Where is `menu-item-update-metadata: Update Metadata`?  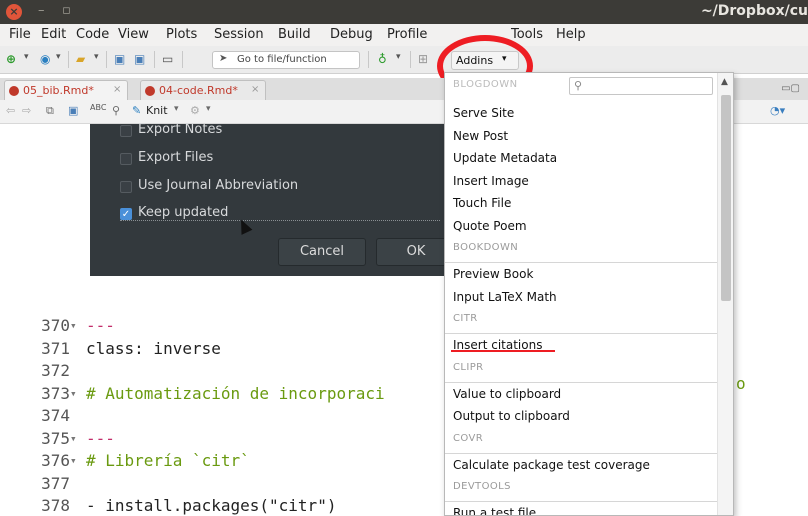 menu-item-update-metadata: Update Metadata is located at coordinates (505, 158).